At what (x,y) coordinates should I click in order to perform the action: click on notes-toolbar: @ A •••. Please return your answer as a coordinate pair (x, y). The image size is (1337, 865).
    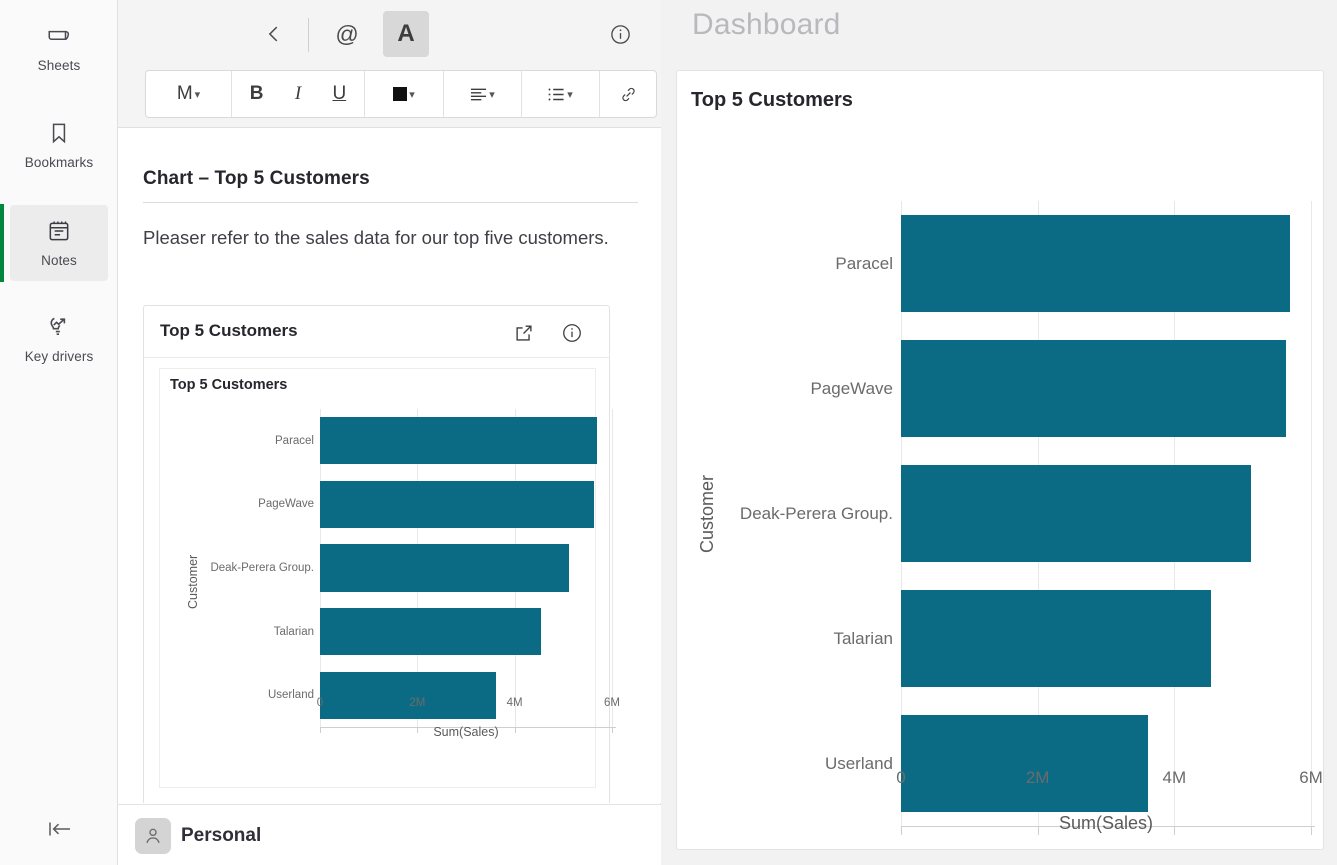
    Looking at the image, I should click on (435, 64).